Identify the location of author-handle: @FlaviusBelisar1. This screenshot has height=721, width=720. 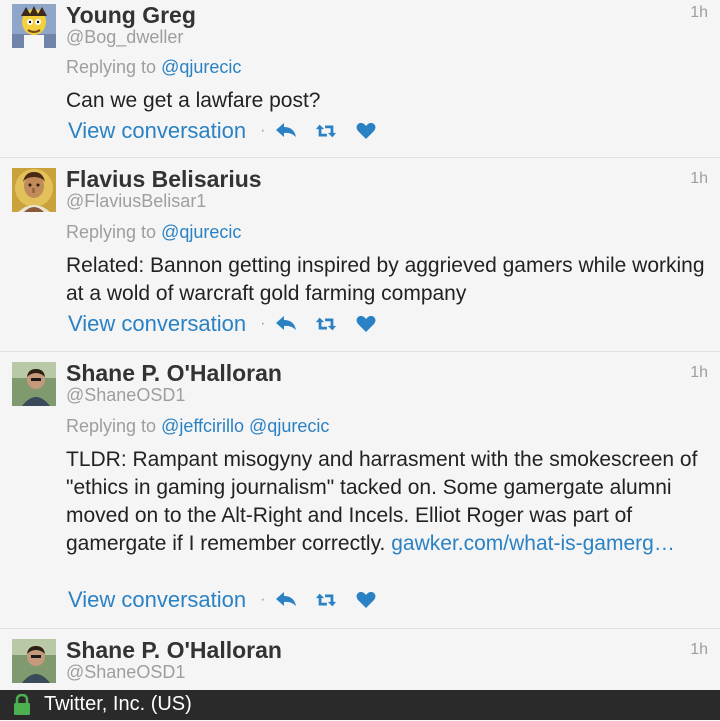
(136, 201).